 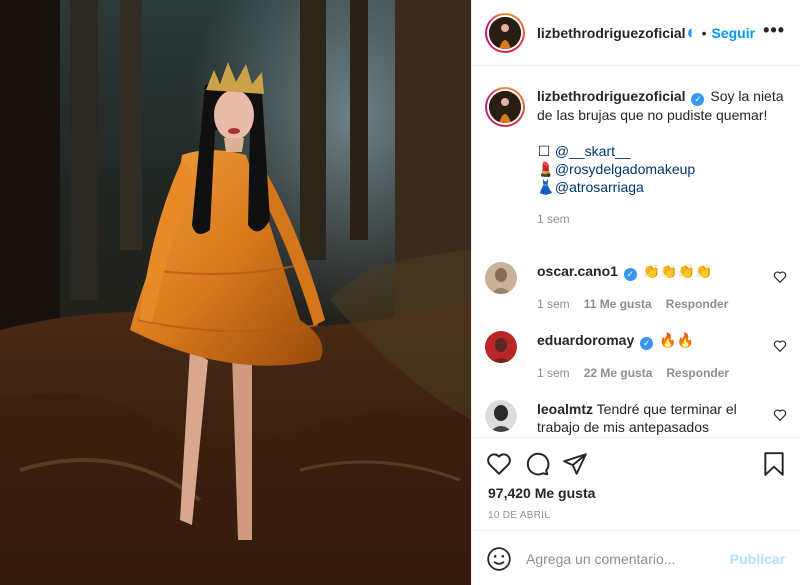 I want to click on heart-icon, so click(x=499, y=464).